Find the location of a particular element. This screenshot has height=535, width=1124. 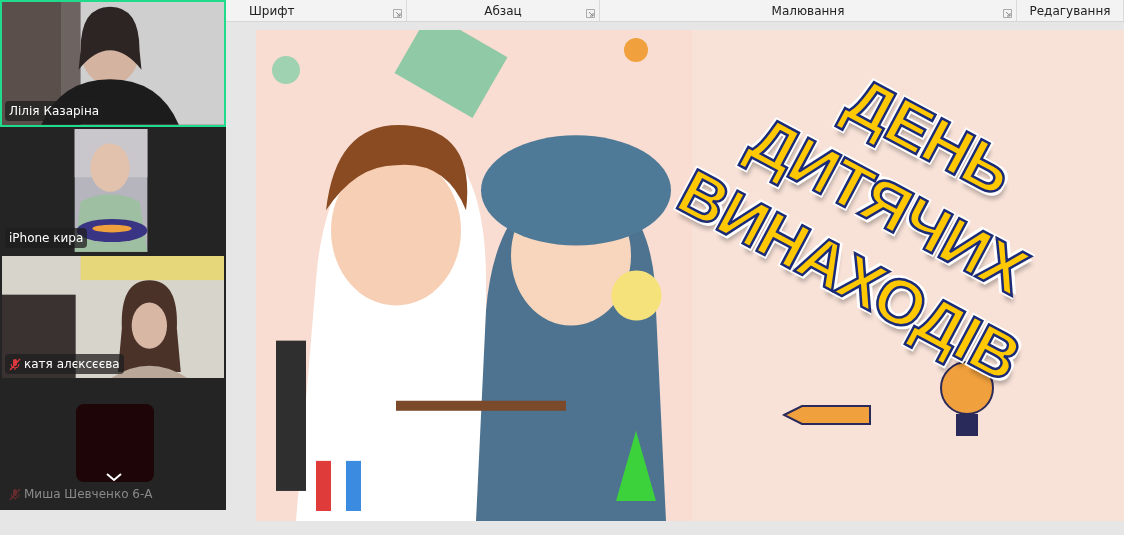

participant-name: Лілія Казаріна is located at coordinates (54, 111).